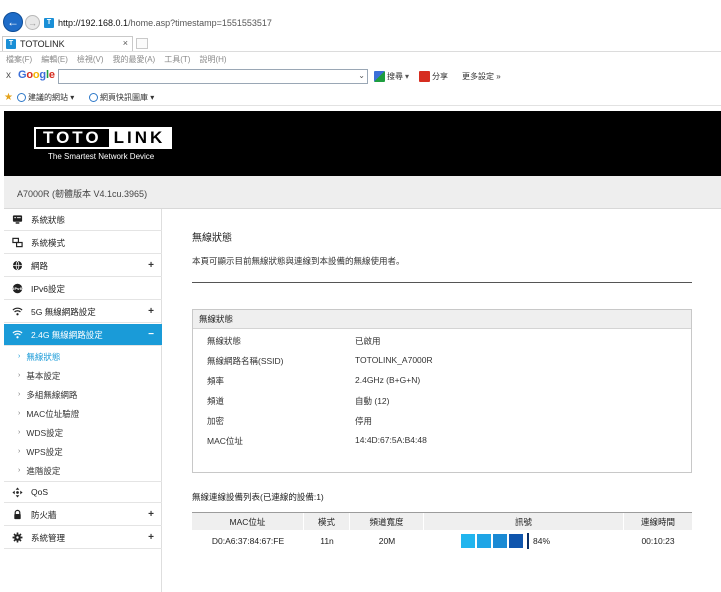 The width and height of the screenshot is (721, 592). Describe the element at coordinates (32, 22) in the screenshot. I see `forward-button: →` at that location.